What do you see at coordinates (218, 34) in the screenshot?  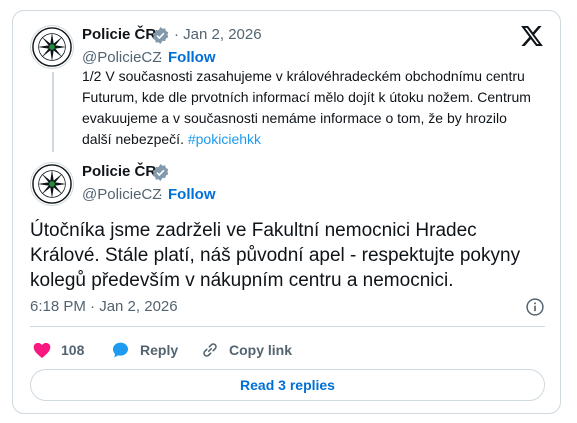 I see `post-date: · Jan 2, 2026` at bounding box center [218, 34].